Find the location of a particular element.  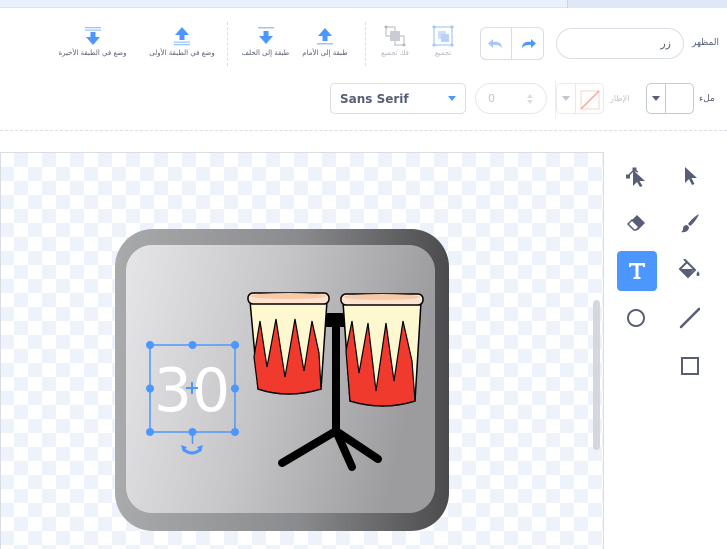

to-back-label: وضع في الطبقة الأخيرة is located at coordinates (92, 53).